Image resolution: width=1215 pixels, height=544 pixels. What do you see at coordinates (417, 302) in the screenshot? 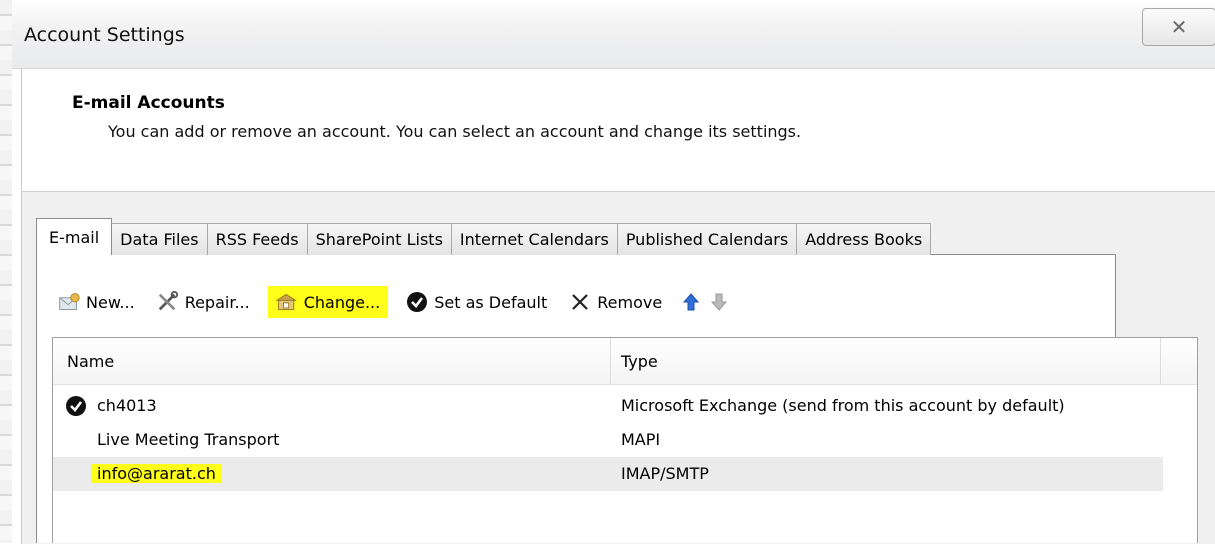
I see `checkmark-circle-icon` at bounding box center [417, 302].